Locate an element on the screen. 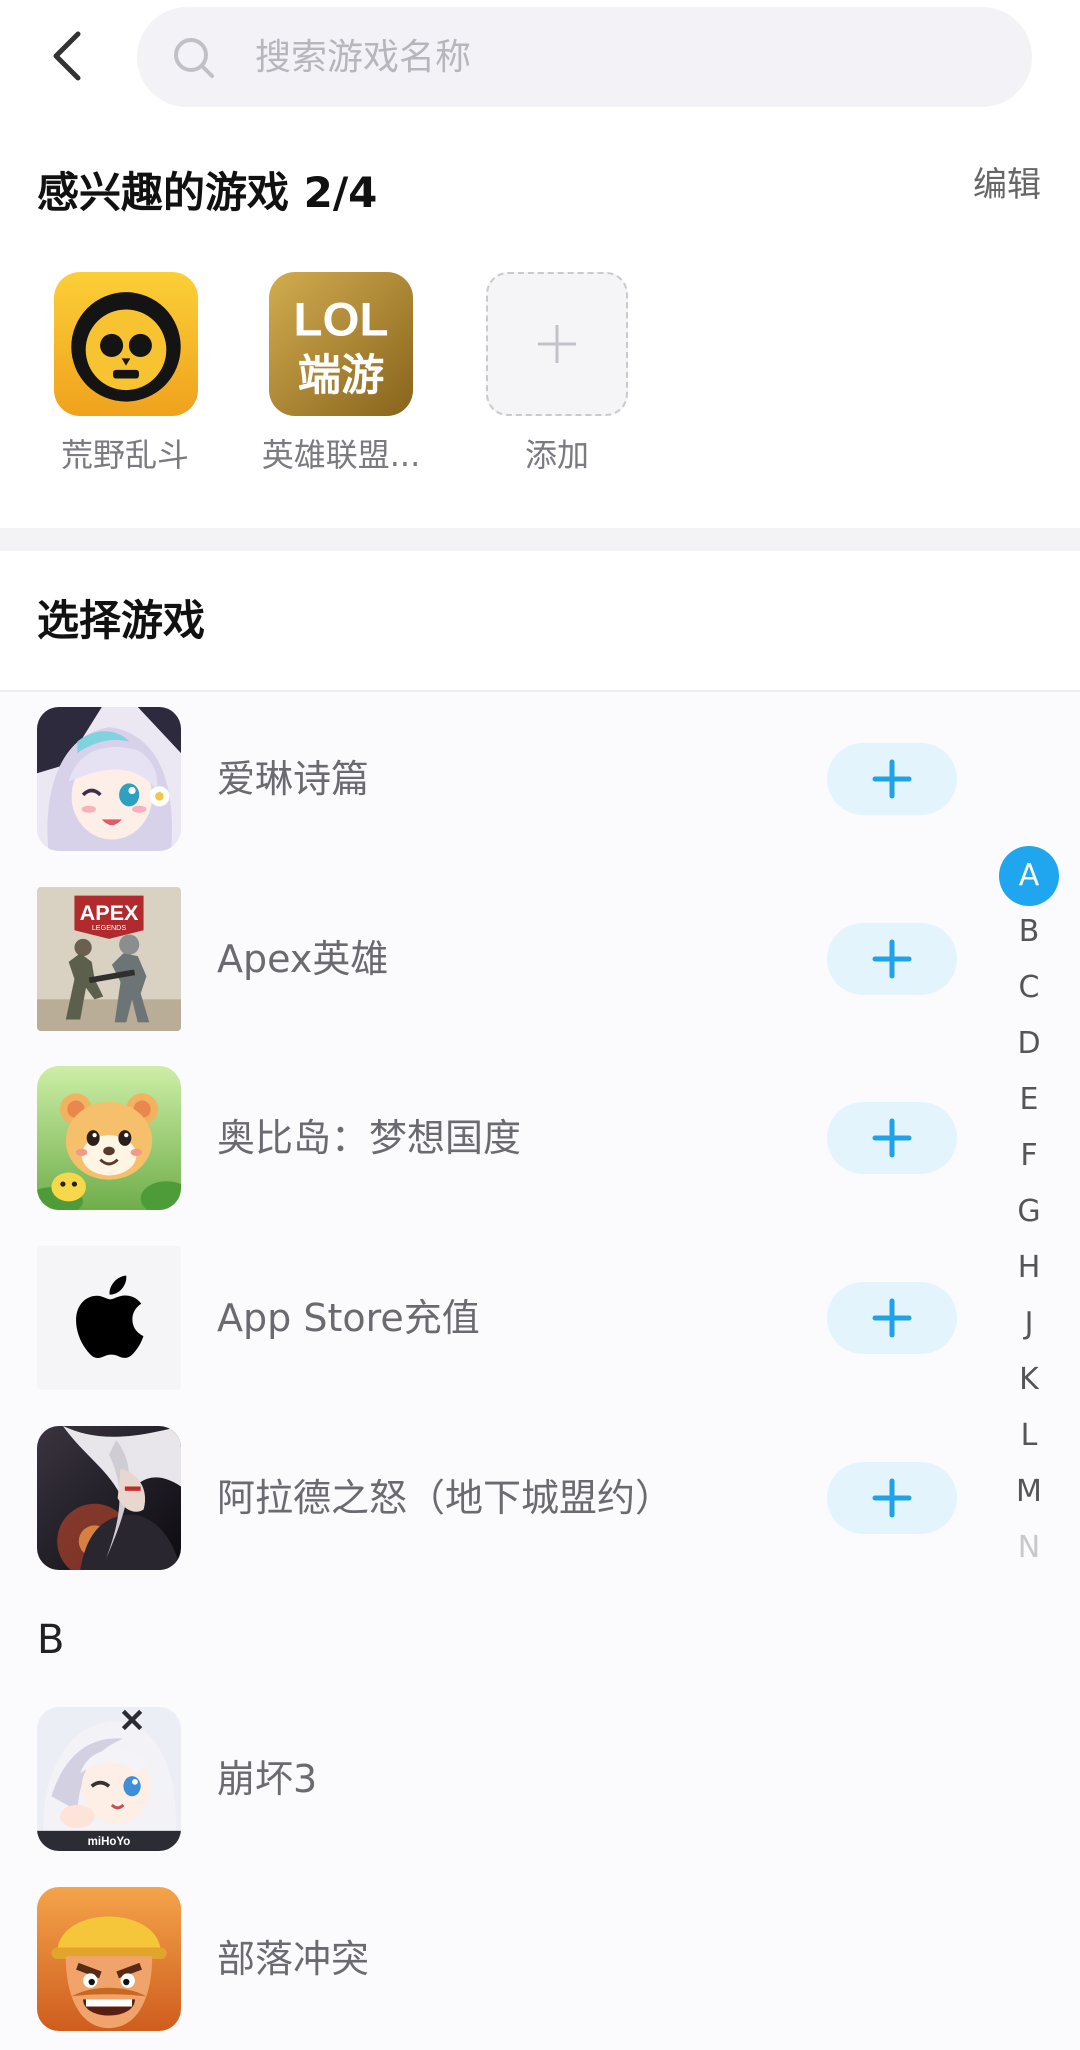 The width and height of the screenshot is (1080, 2050). index-letter-b: B is located at coordinates (1029, 932).